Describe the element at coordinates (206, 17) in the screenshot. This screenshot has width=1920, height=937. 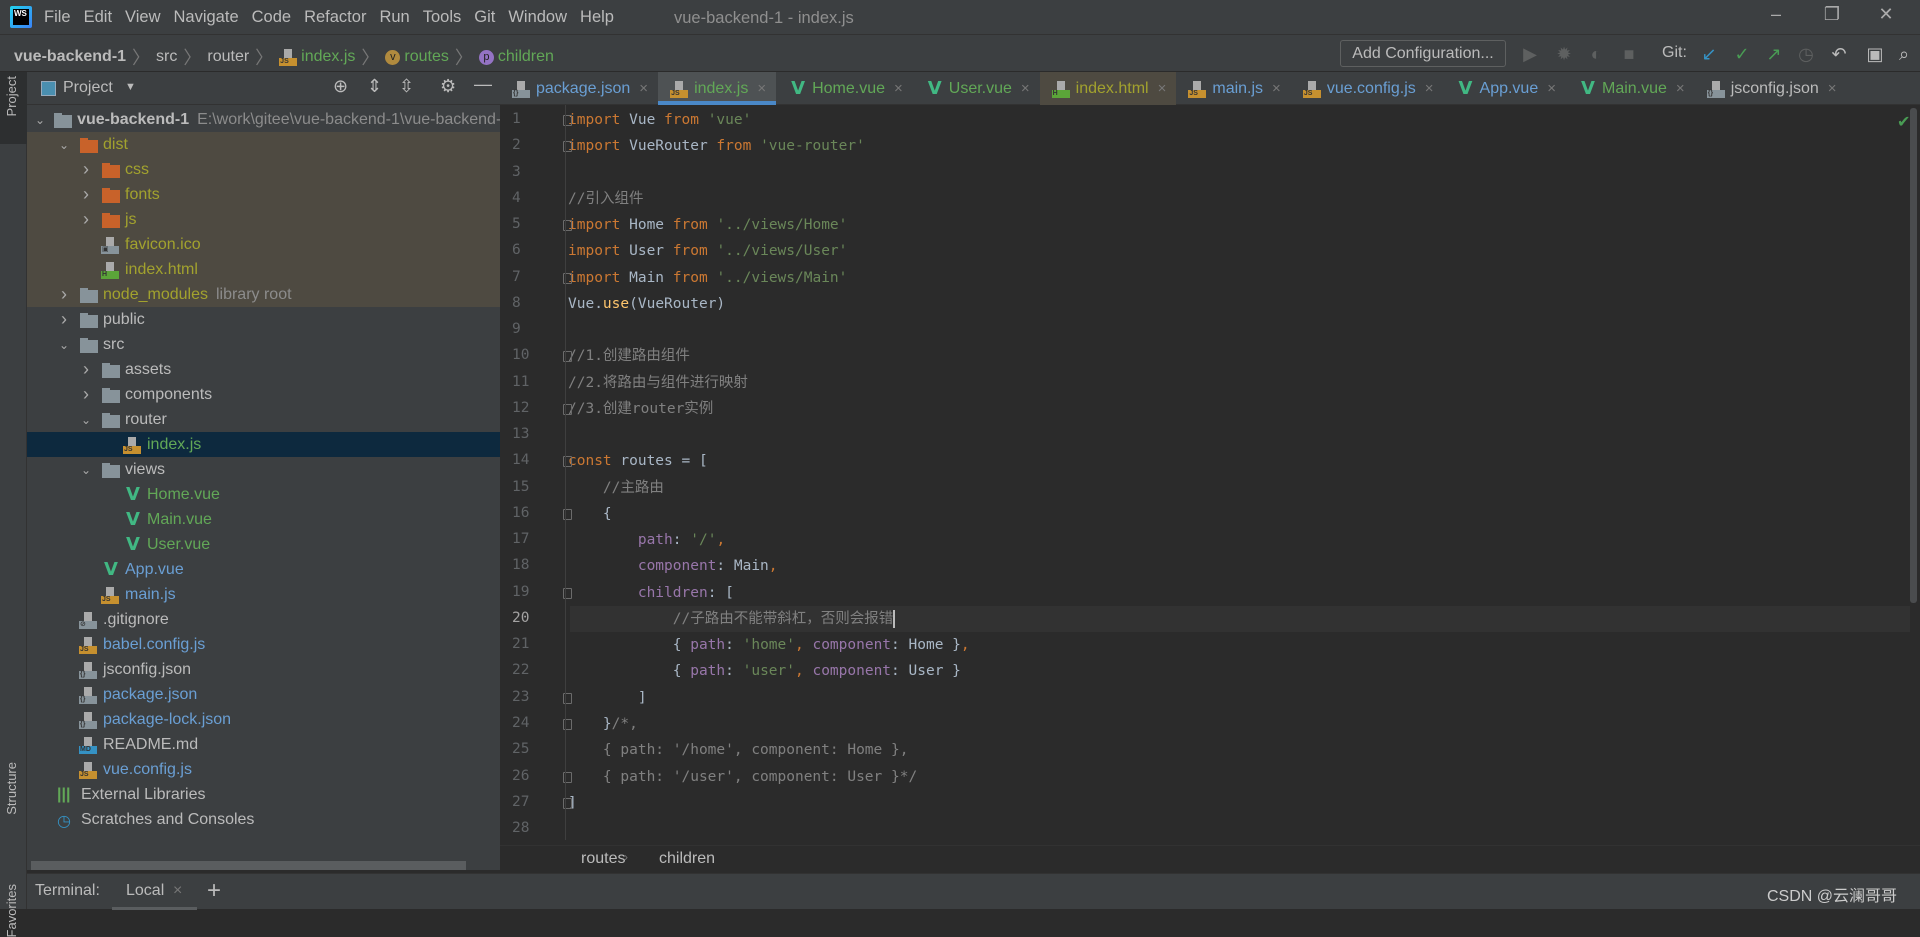
I see `menu-navigate: Navigate` at that location.